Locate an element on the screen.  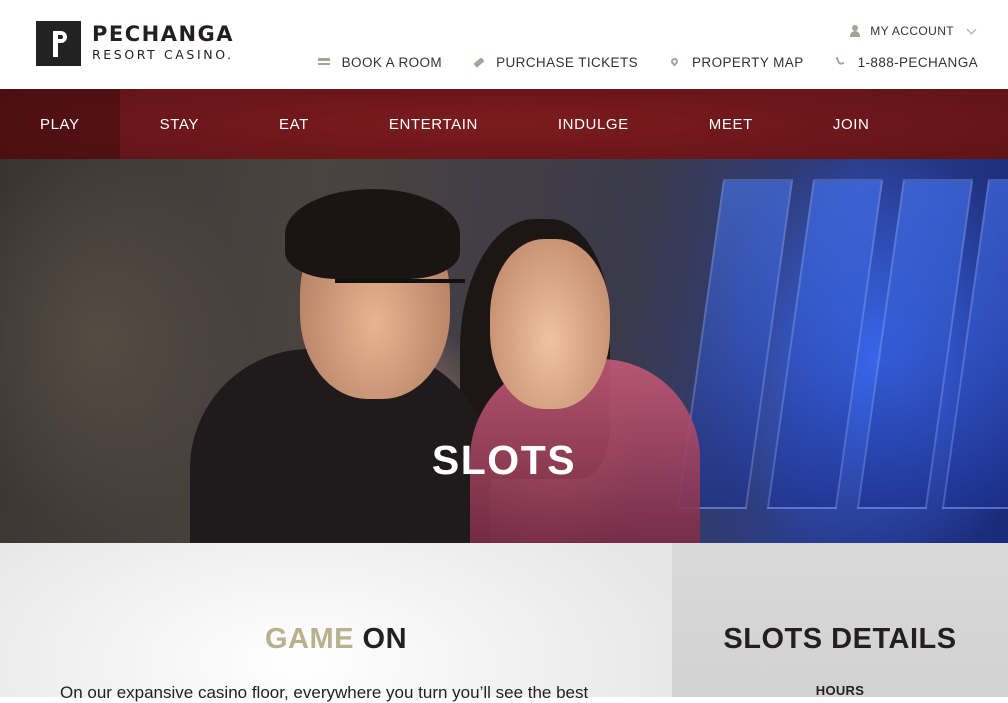
phone-label: 1-888-PECHANGA is located at coordinates (917, 62).